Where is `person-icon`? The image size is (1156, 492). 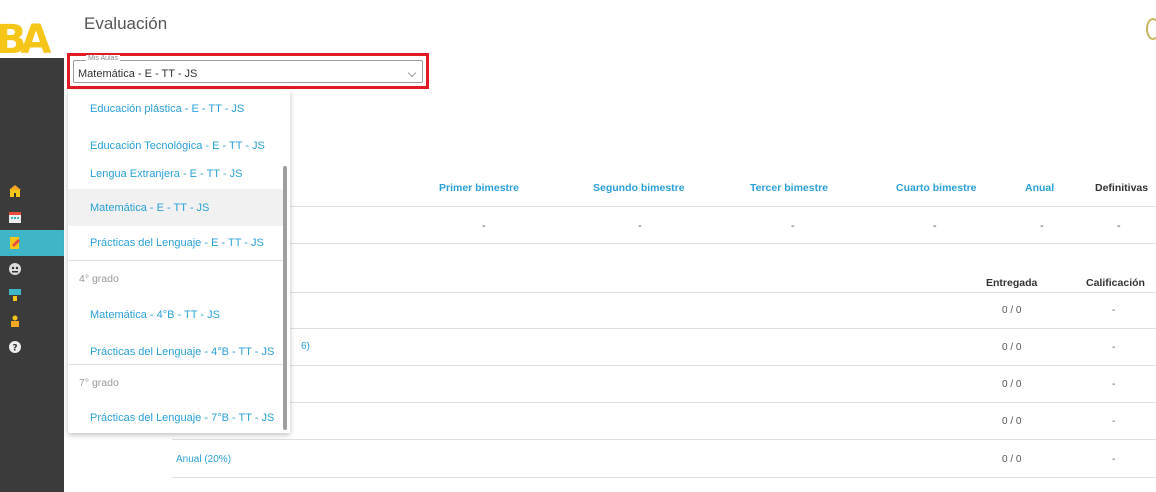
person-icon is located at coordinates (15, 321).